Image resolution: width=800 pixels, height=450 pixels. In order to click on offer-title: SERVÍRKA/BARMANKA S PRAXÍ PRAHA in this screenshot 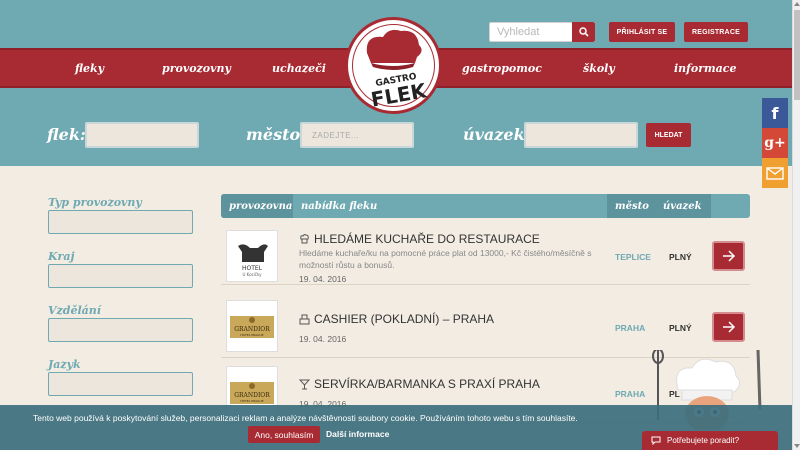, I will do `click(419, 384)`.